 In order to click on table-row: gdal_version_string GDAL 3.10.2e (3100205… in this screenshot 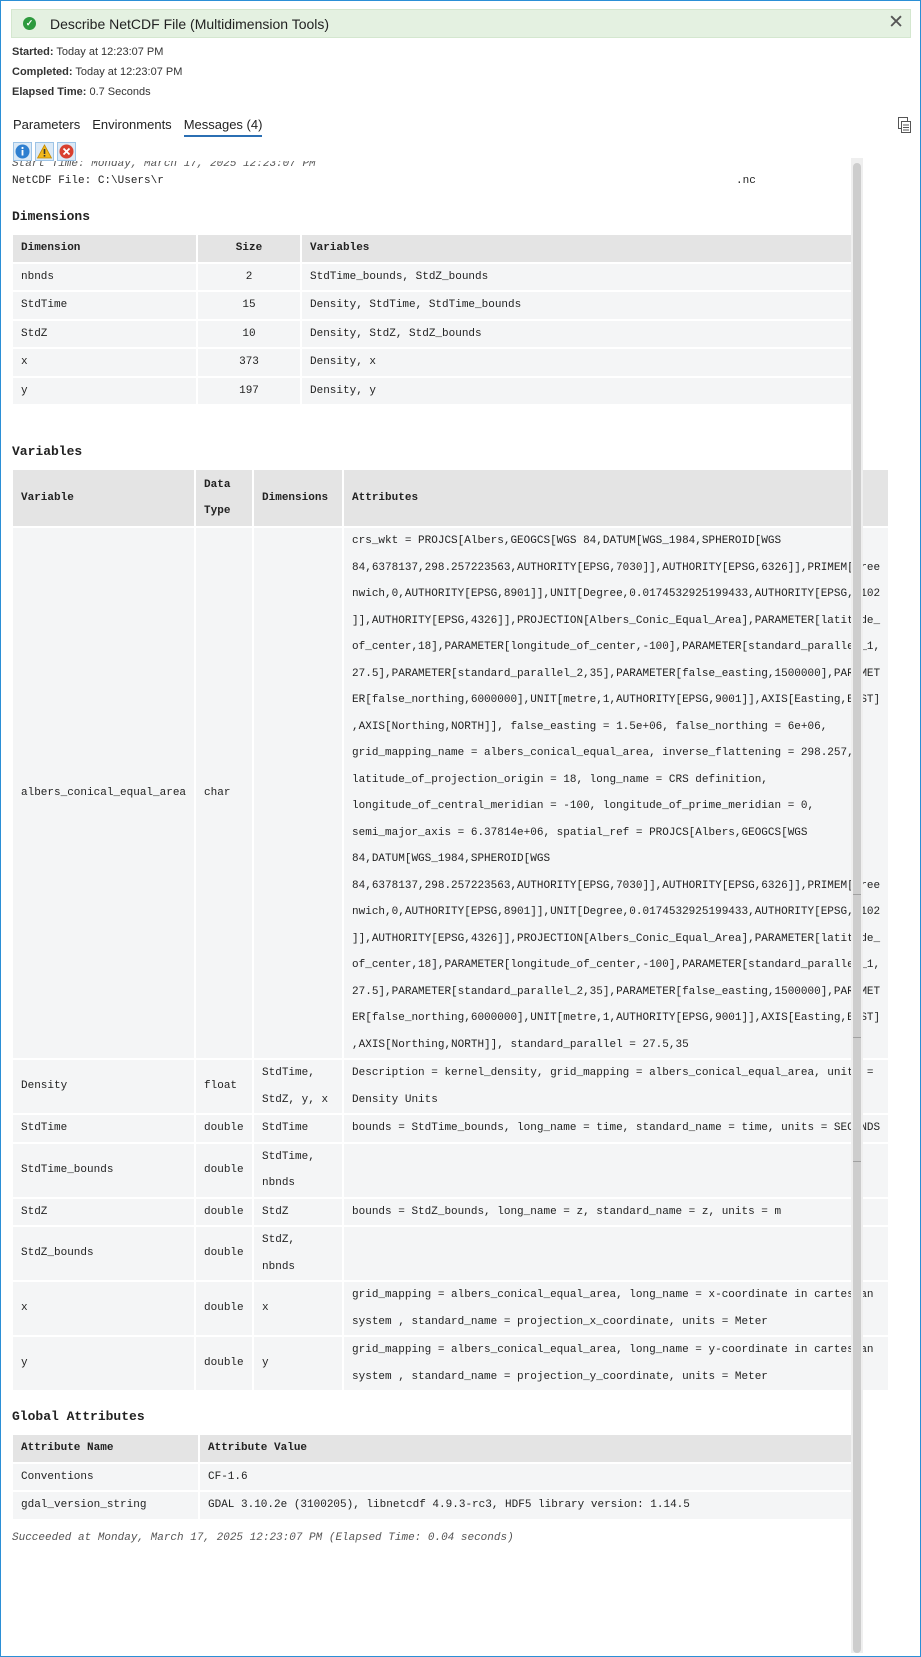, I will do `click(432, 1504)`.